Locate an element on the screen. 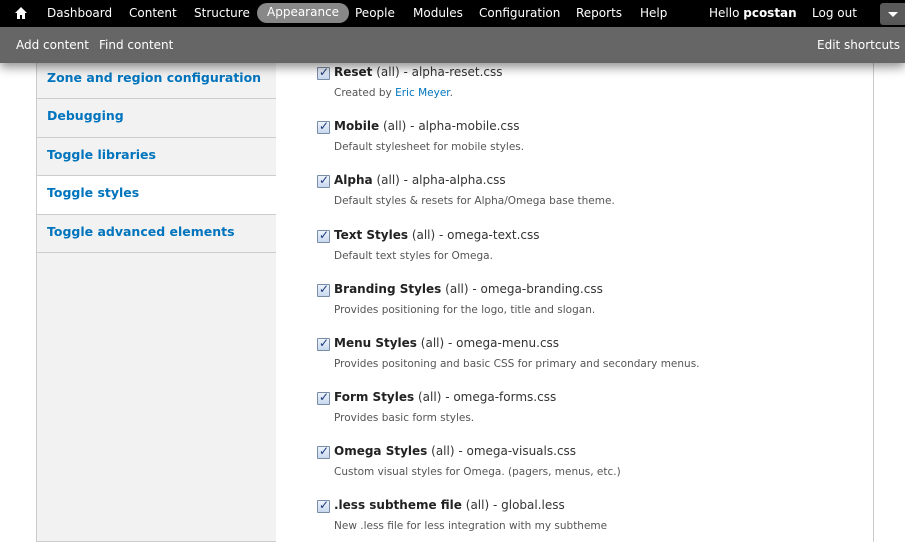 Image resolution: width=905 pixels, height=542 pixels. style-label: Omega Styles (all) - omega-visuals.css is located at coordinates (455, 451).